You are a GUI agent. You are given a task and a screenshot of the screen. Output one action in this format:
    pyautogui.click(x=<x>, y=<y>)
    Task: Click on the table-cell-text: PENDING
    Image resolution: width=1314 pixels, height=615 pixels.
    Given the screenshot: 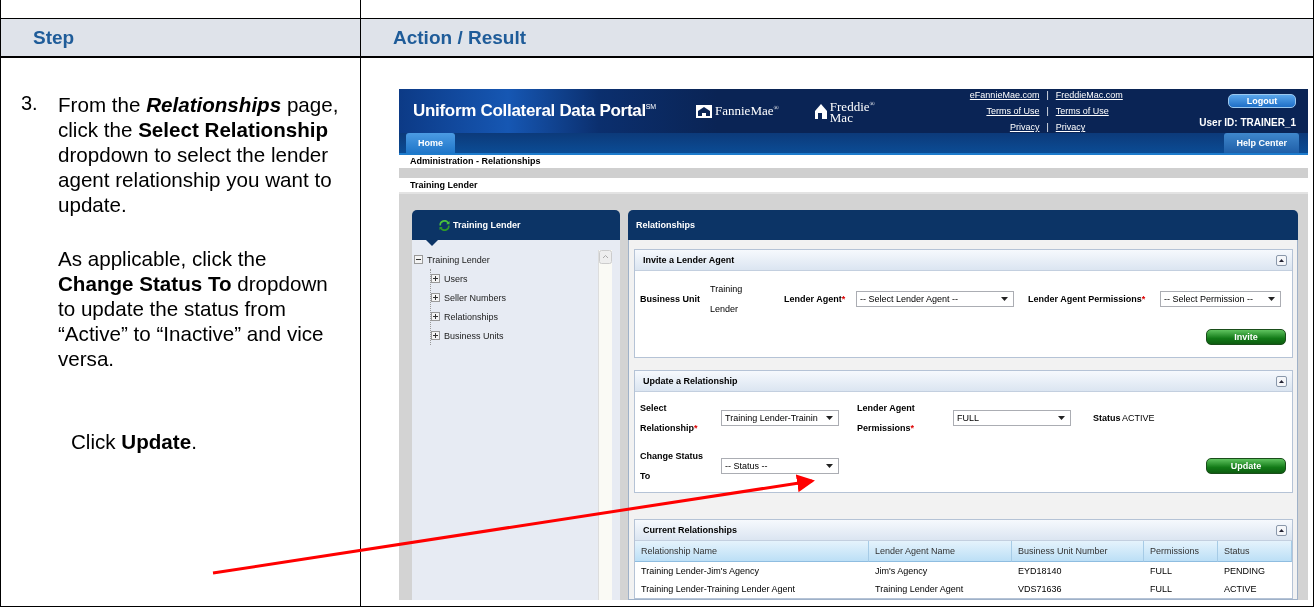 What is the action you would take?
    pyautogui.click(x=1244, y=571)
    